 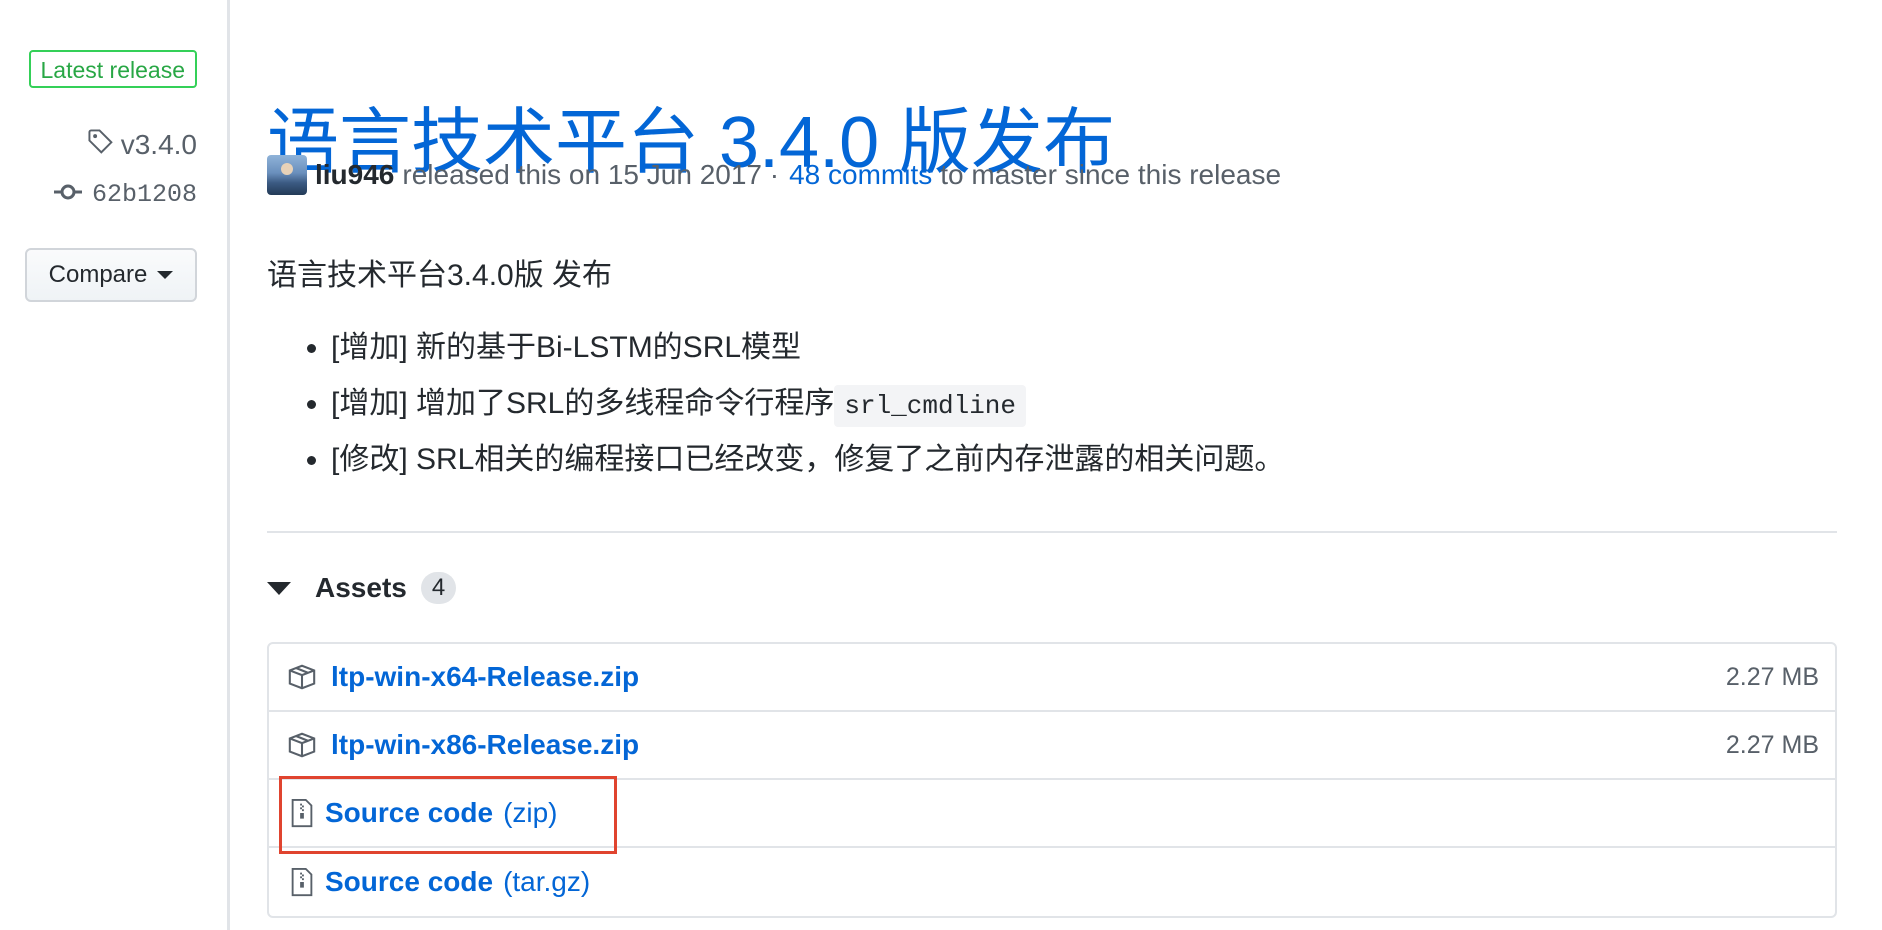 What do you see at coordinates (98, 274) in the screenshot?
I see `compare-label: Compare` at bounding box center [98, 274].